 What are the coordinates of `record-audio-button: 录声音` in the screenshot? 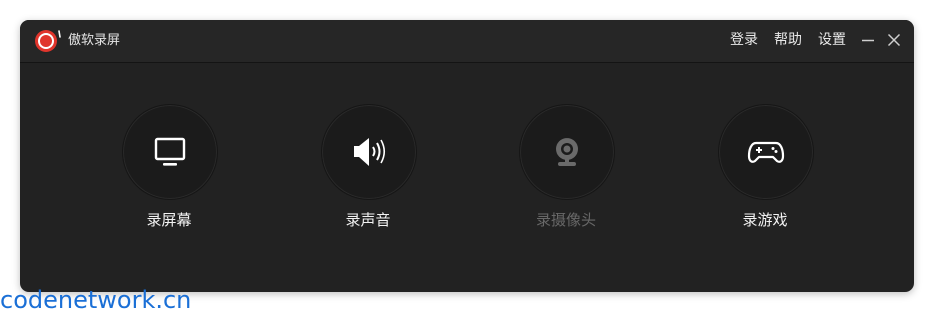 It's located at (368, 169).